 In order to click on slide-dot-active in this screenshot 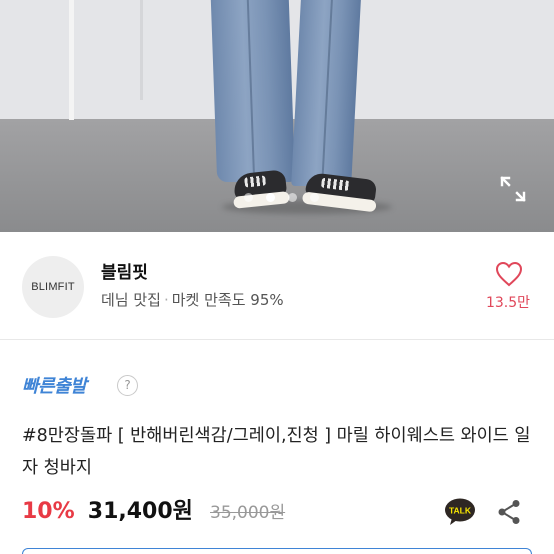, I will do `click(270, 197)`.